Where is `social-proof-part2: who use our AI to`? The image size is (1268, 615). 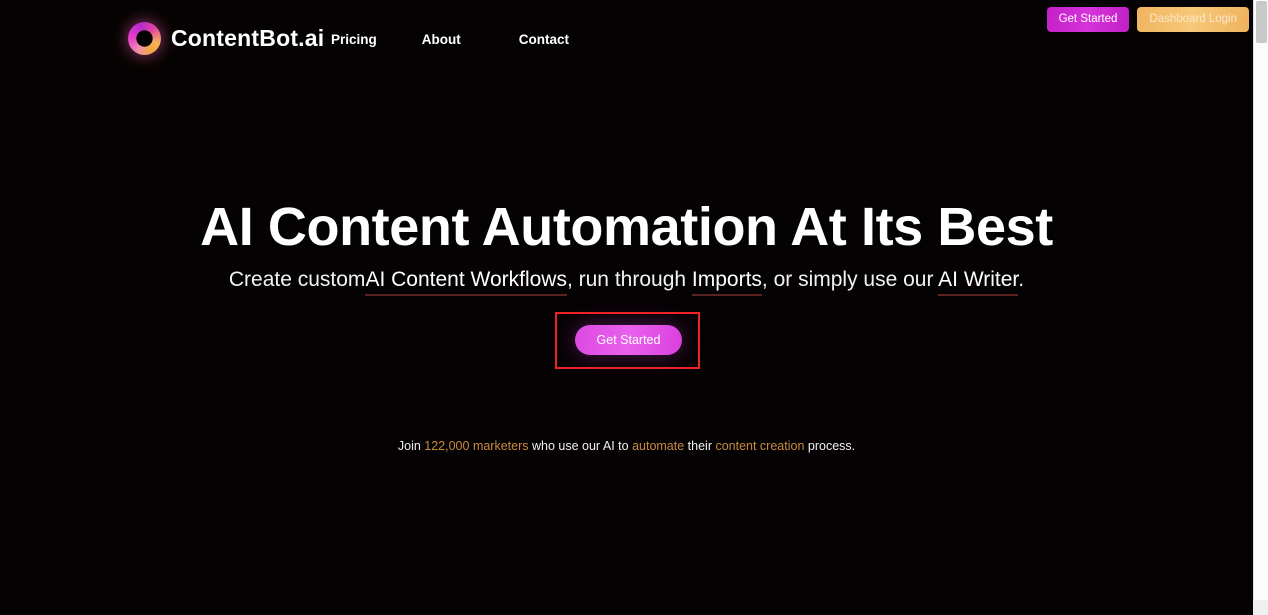 social-proof-part2: who use our AI to is located at coordinates (580, 446).